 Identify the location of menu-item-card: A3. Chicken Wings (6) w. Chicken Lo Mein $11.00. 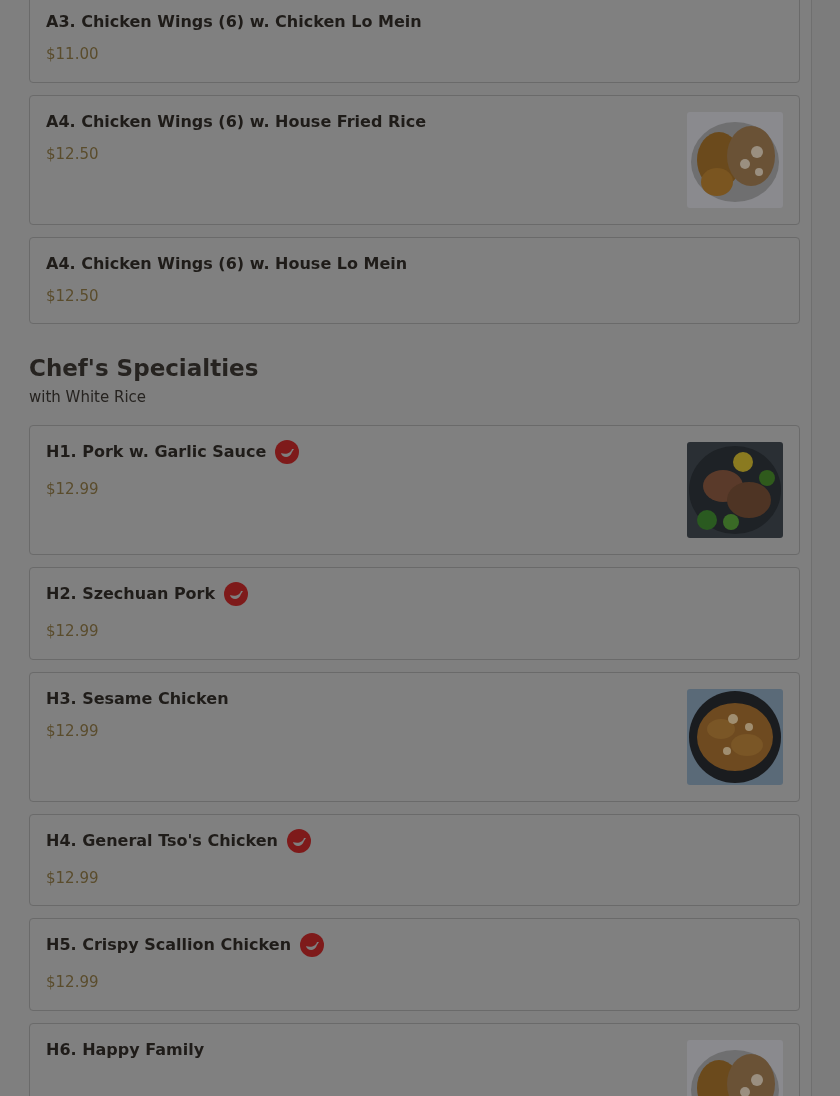
(414, 41).